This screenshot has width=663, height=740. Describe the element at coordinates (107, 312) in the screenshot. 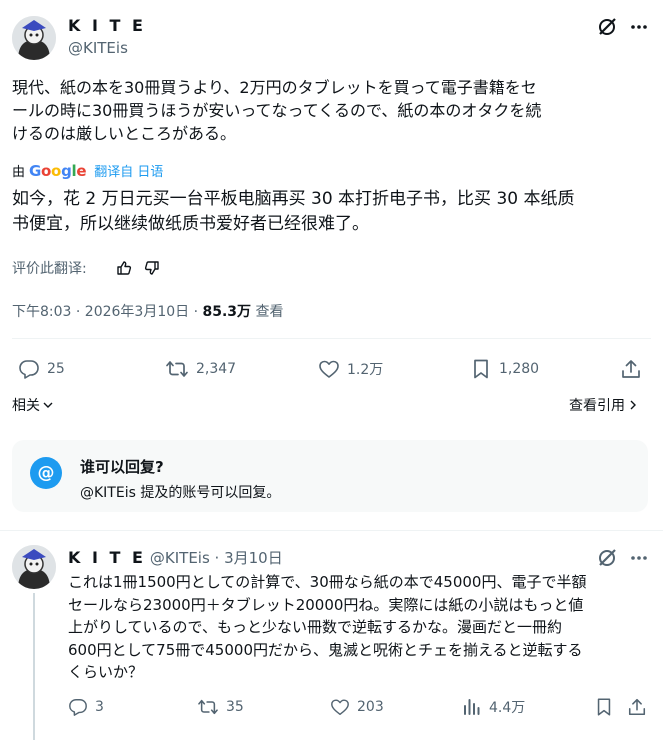

I see `tweet-time: 下午8:03 · 2026年3月10日 ·` at that location.